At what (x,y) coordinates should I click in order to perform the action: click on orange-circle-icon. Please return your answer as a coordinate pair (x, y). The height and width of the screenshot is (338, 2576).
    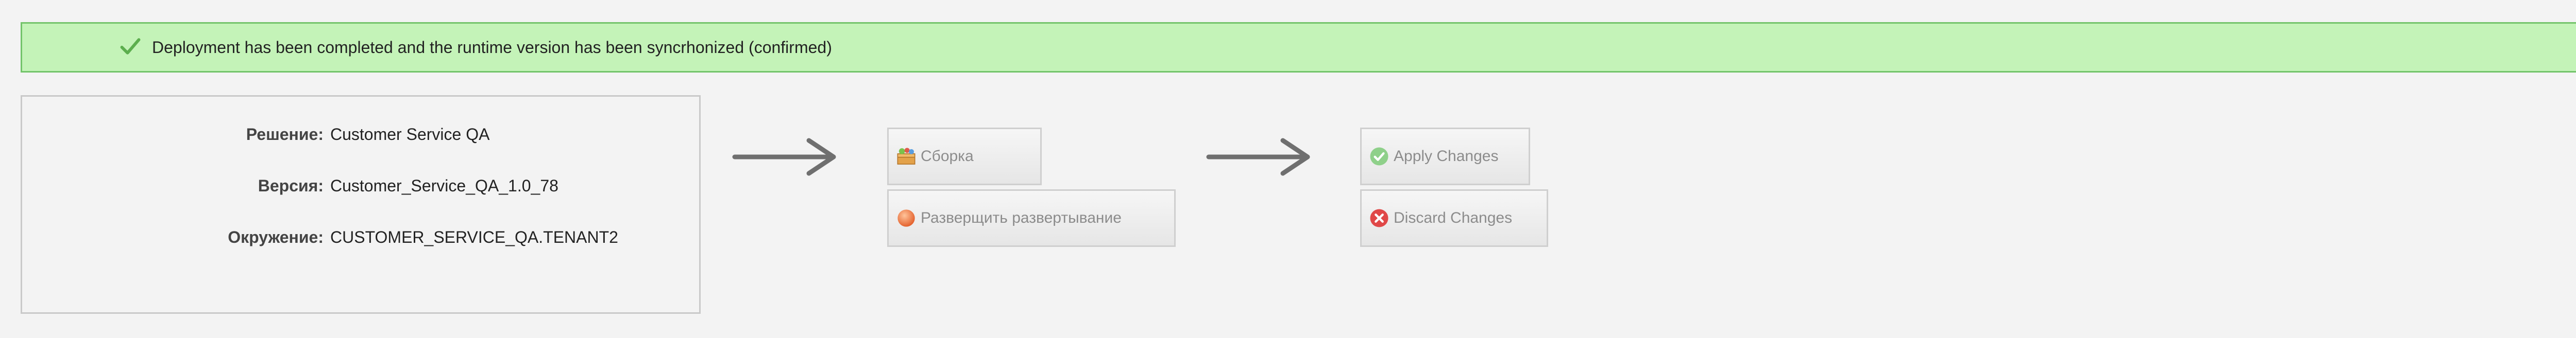
    Looking at the image, I should click on (906, 218).